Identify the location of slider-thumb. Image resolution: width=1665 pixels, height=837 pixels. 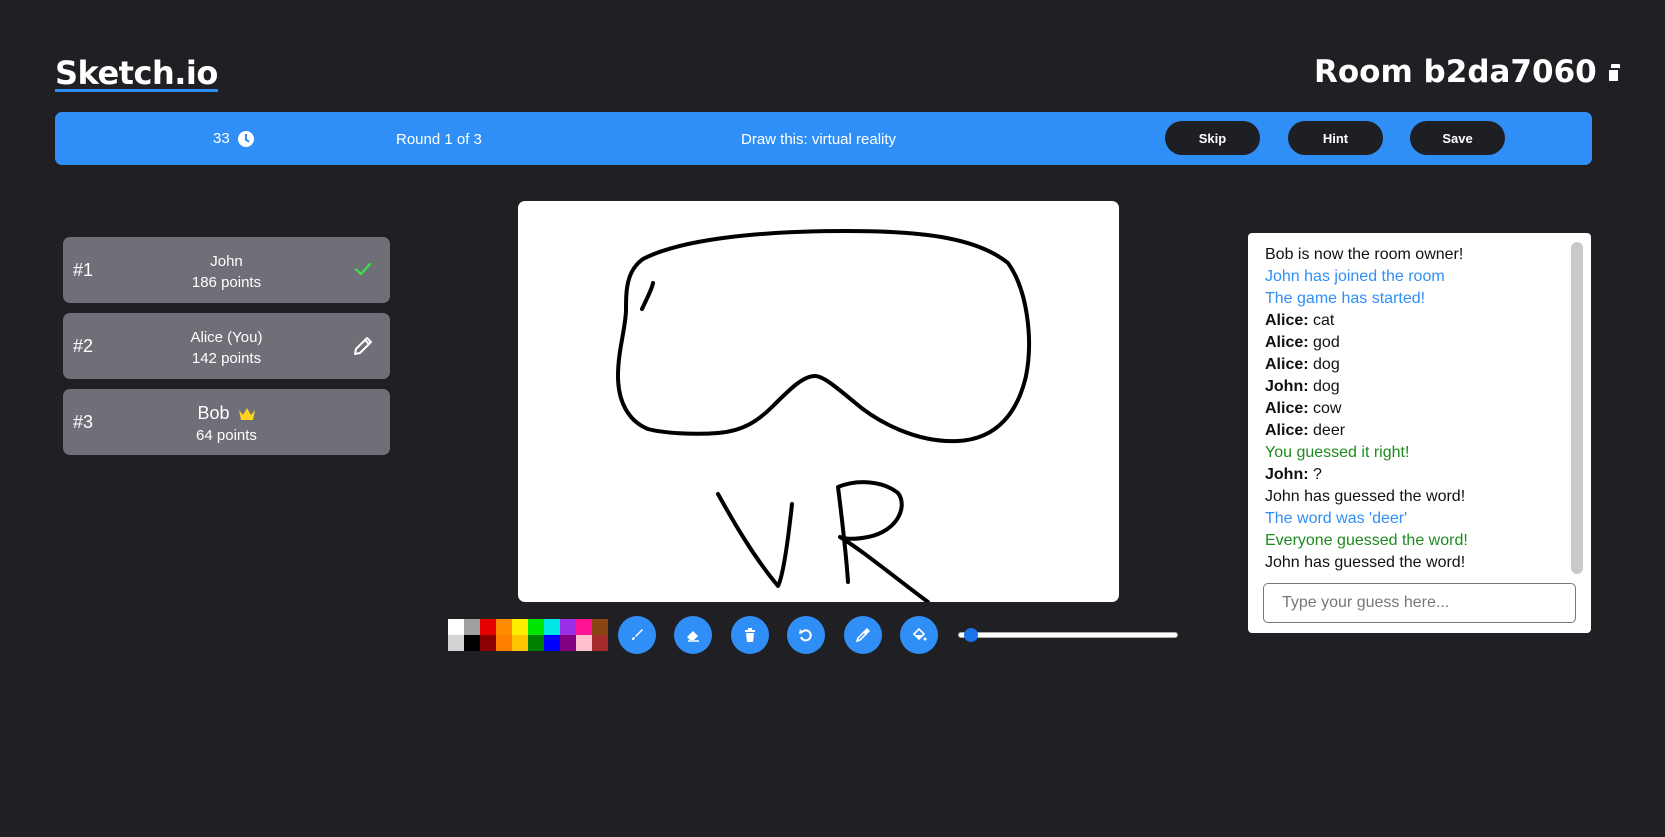
(971, 635).